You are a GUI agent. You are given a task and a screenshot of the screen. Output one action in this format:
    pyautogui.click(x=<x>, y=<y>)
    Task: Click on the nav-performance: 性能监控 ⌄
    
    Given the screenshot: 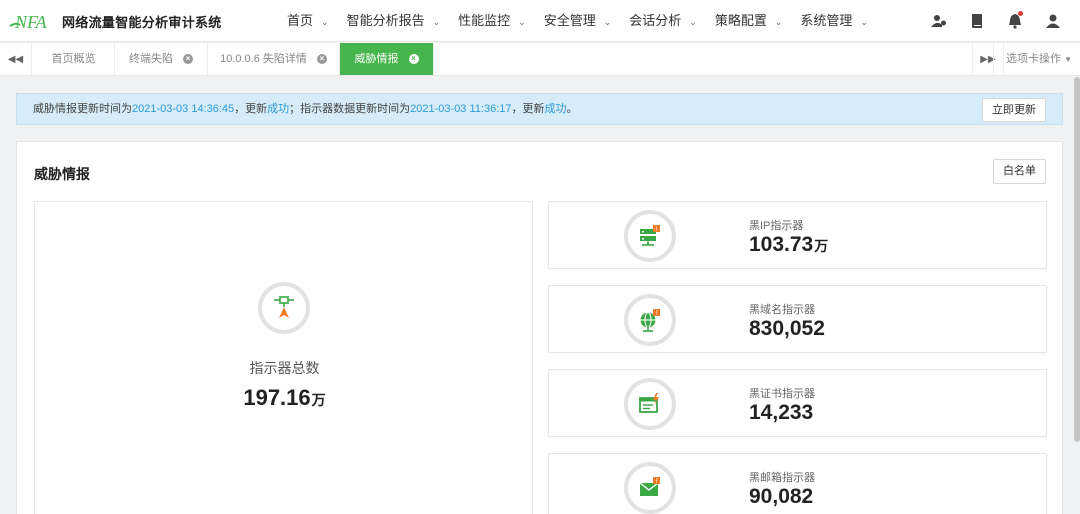 What is the action you would take?
    pyautogui.click(x=492, y=21)
    